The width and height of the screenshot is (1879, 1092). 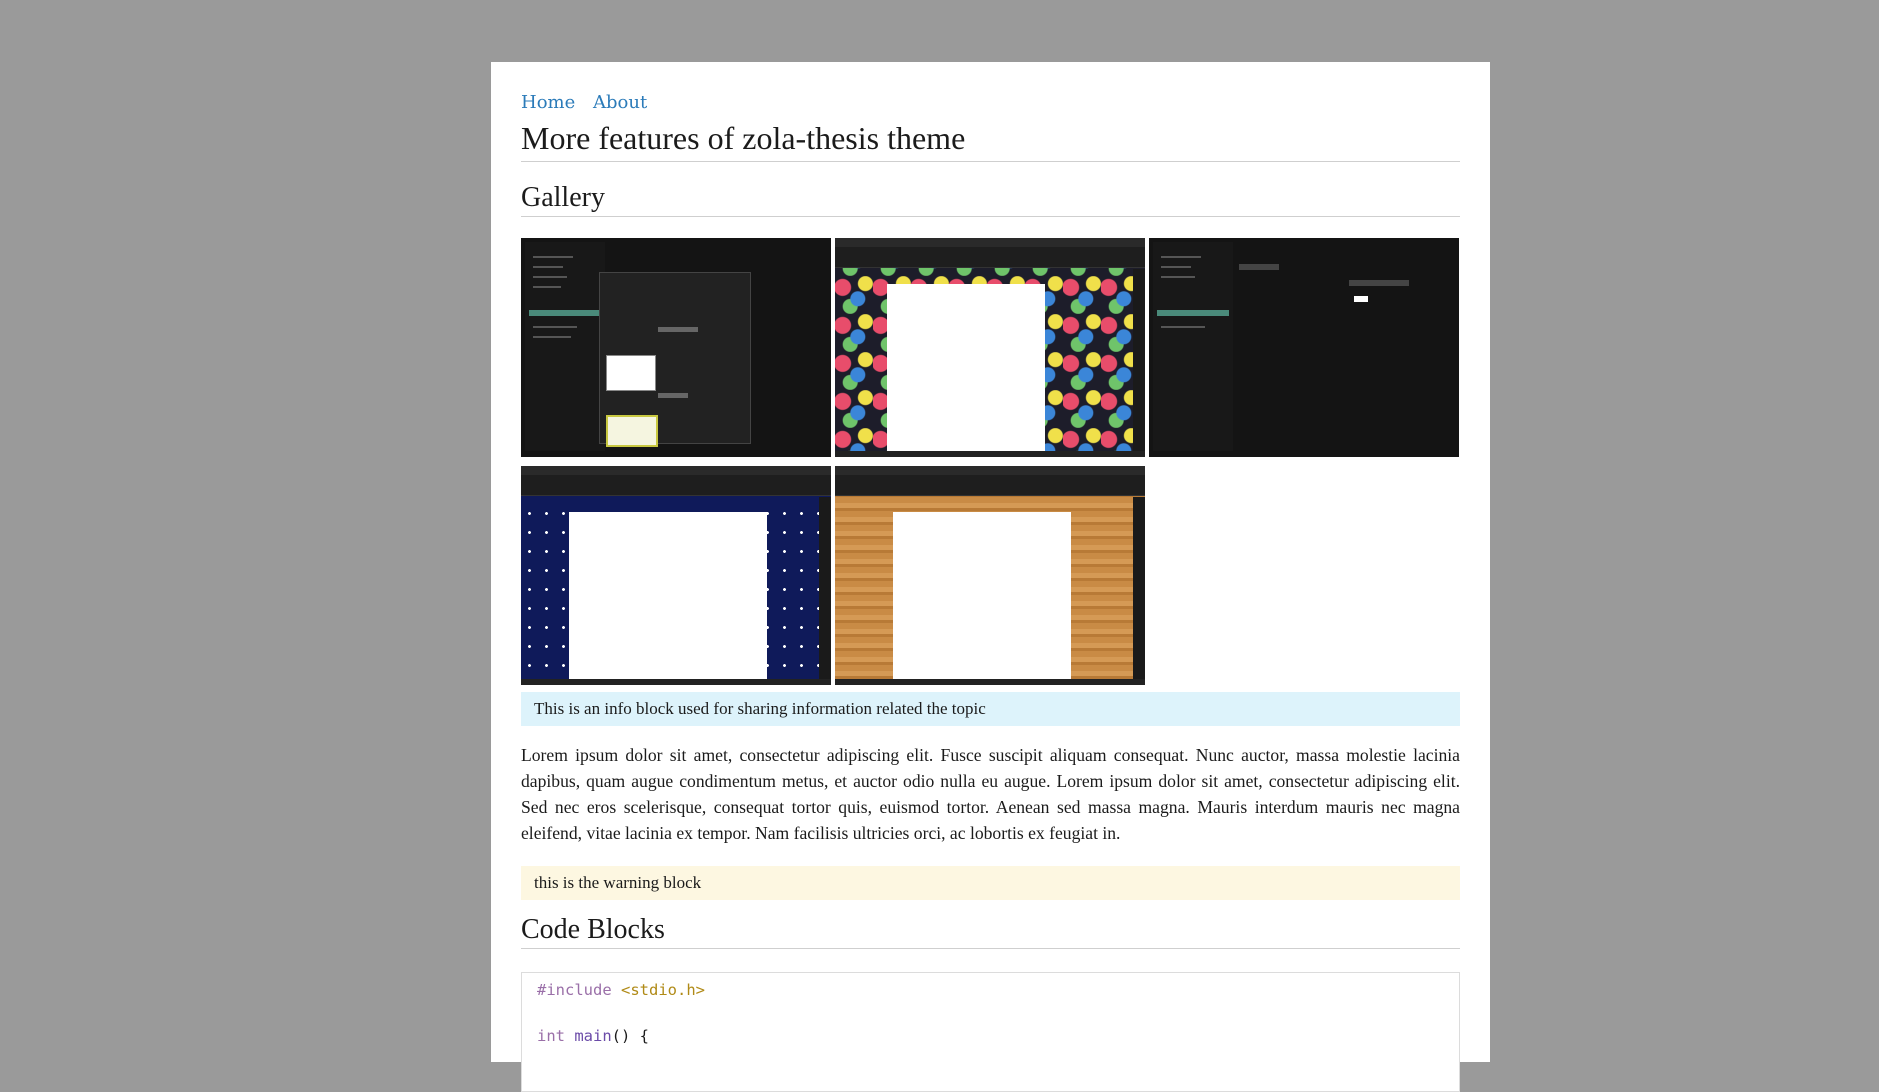 I want to click on nav-home-link: Home, so click(x=548, y=102).